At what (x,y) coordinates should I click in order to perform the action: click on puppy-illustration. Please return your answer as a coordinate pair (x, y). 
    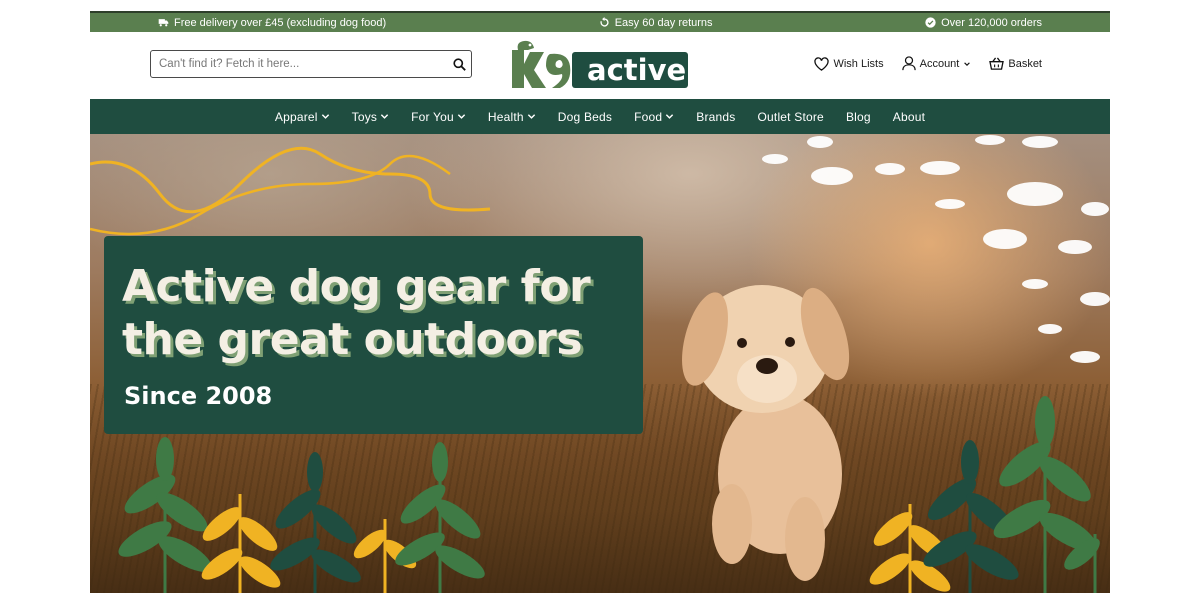
    Looking at the image, I should click on (766, 433).